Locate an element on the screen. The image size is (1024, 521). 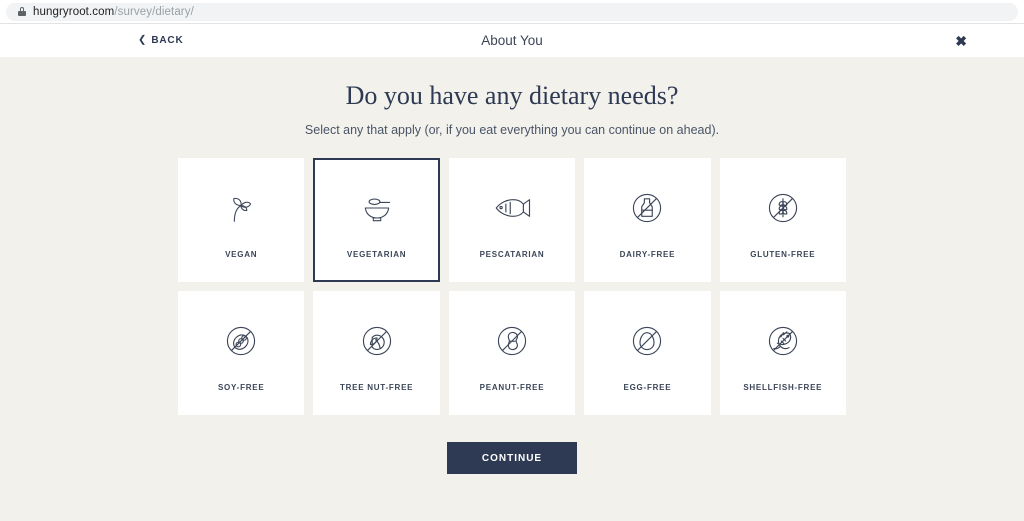
no-peanut-icon is located at coordinates (512, 341).